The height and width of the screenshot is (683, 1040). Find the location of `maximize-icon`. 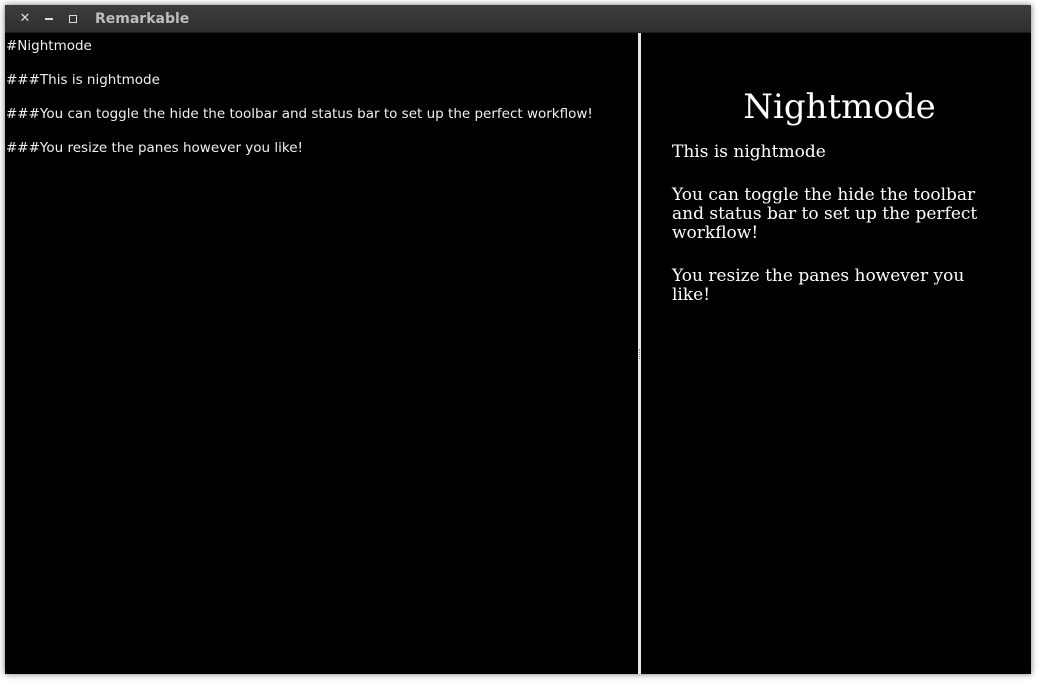

maximize-icon is located at coordinates (73, 19).